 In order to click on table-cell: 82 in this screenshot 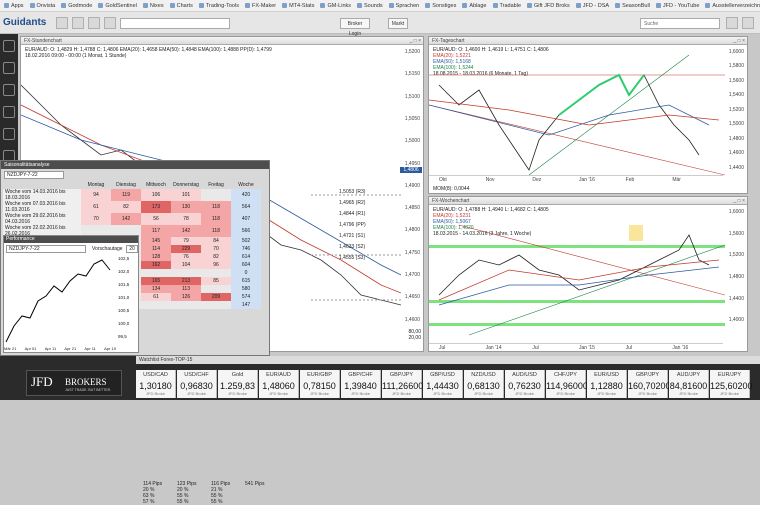, I will do `click(216, 257)`.